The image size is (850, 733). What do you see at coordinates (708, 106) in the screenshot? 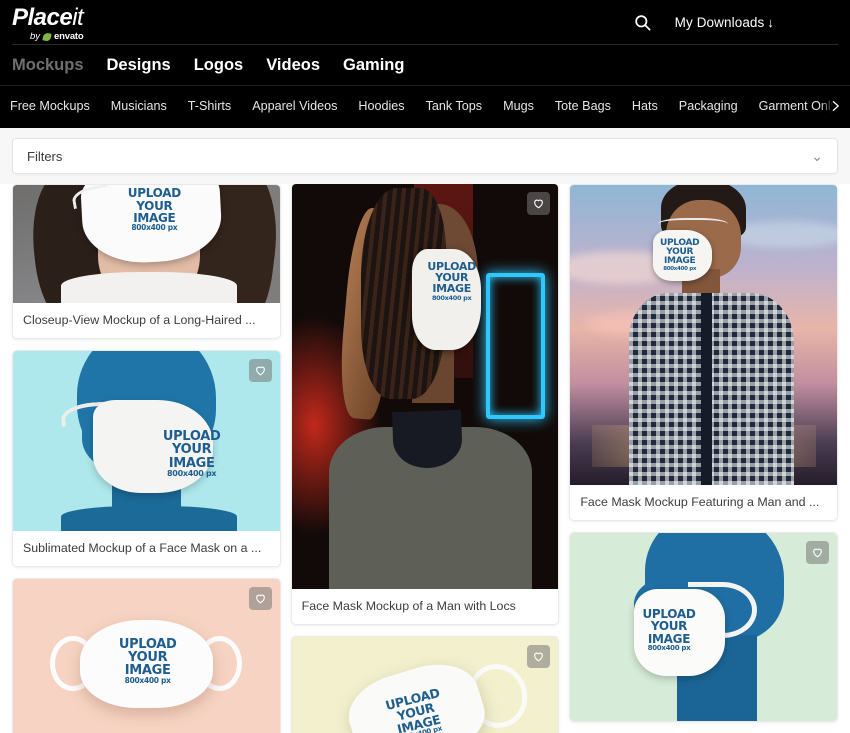
I see `subnav-item-packaging: Packaging` at bounding box center [708, 106].